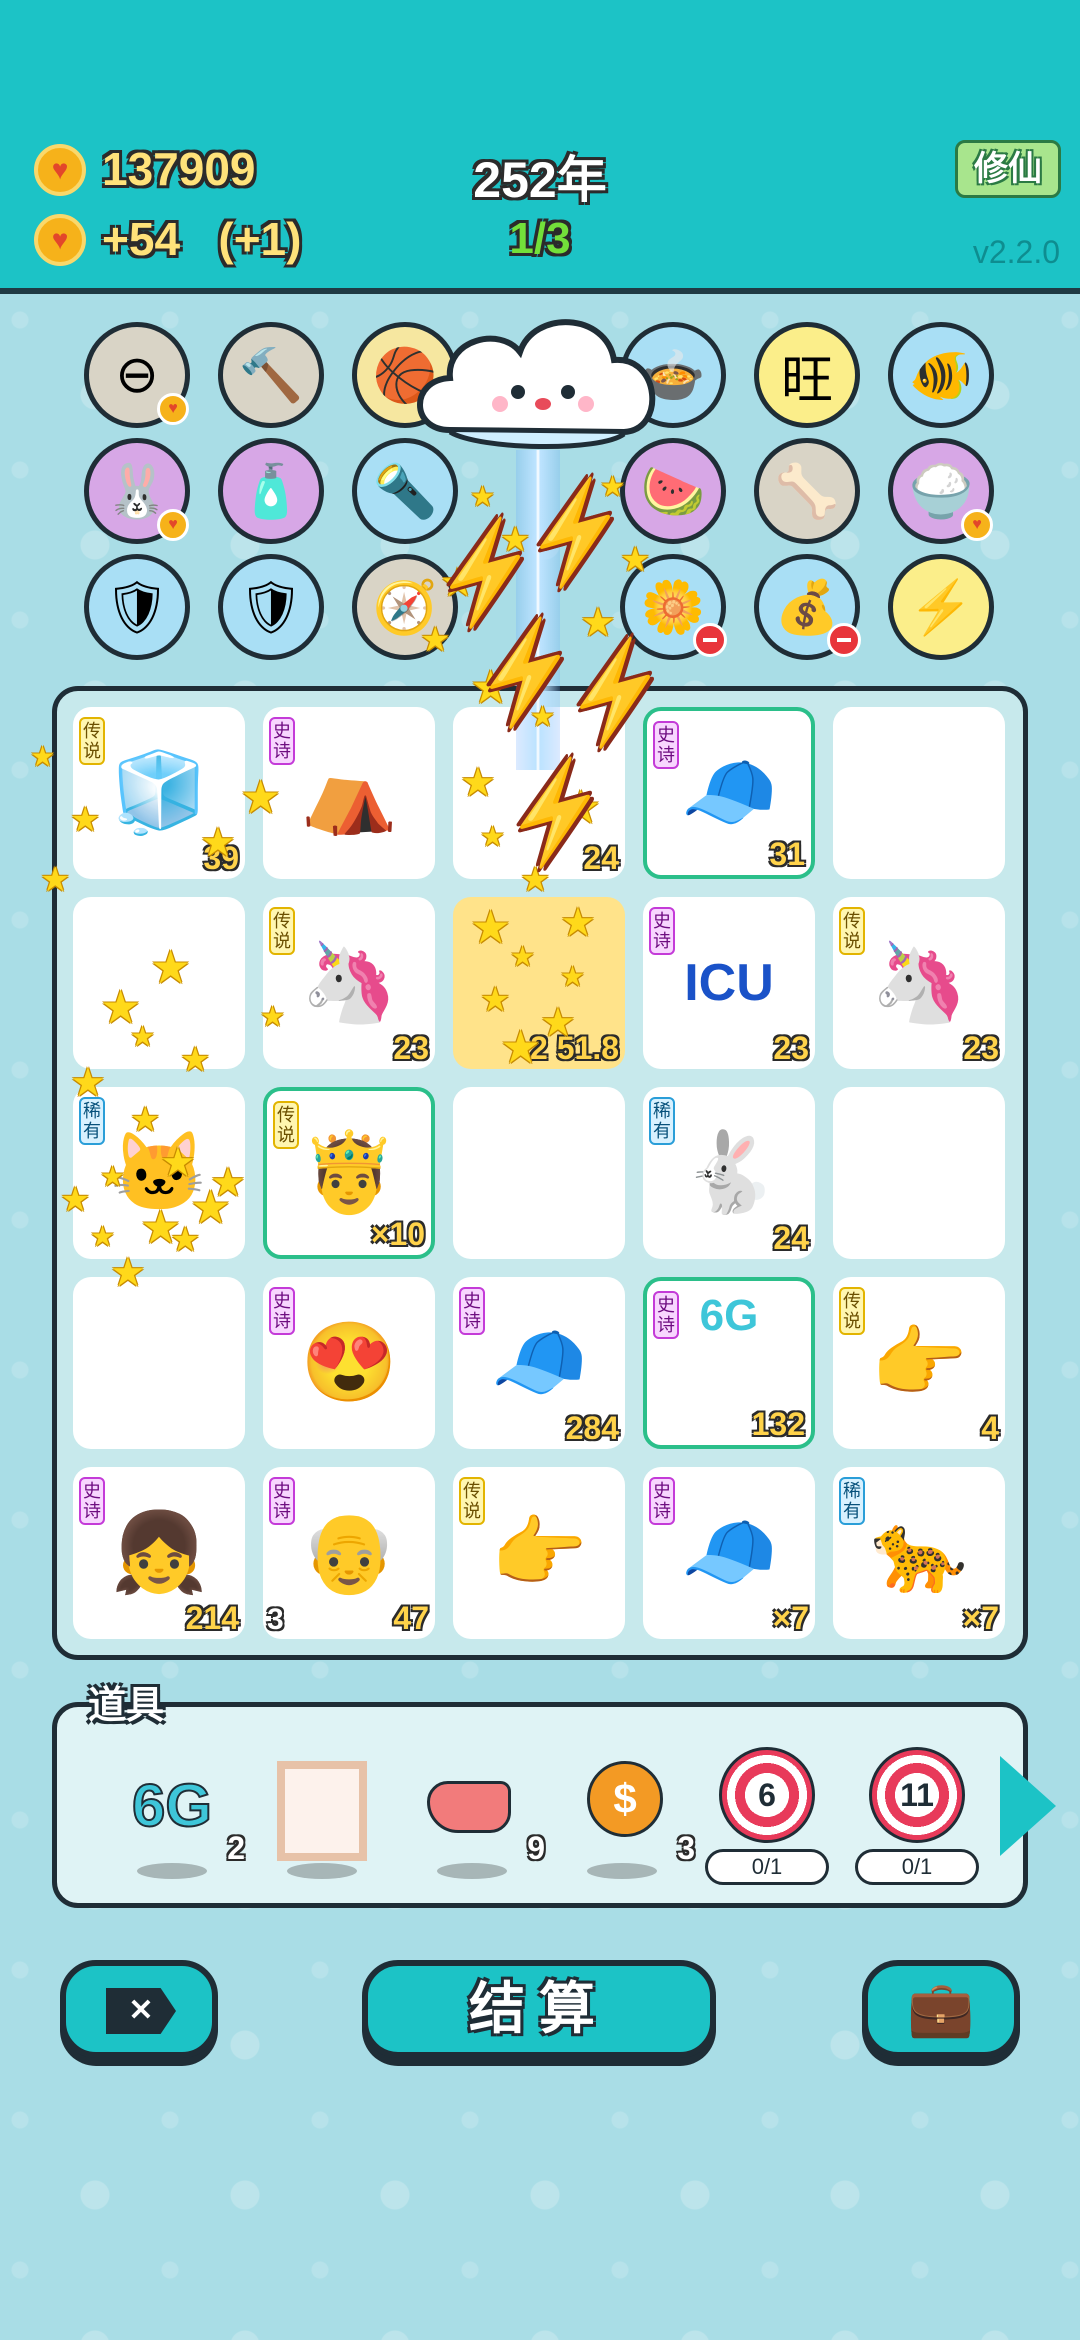 This screenshot has height=2340, width=1080. What do you see at coordinates (844, 640) in the screenshot?
I see `minus-badge-icon` at bounding box center [844, 640].